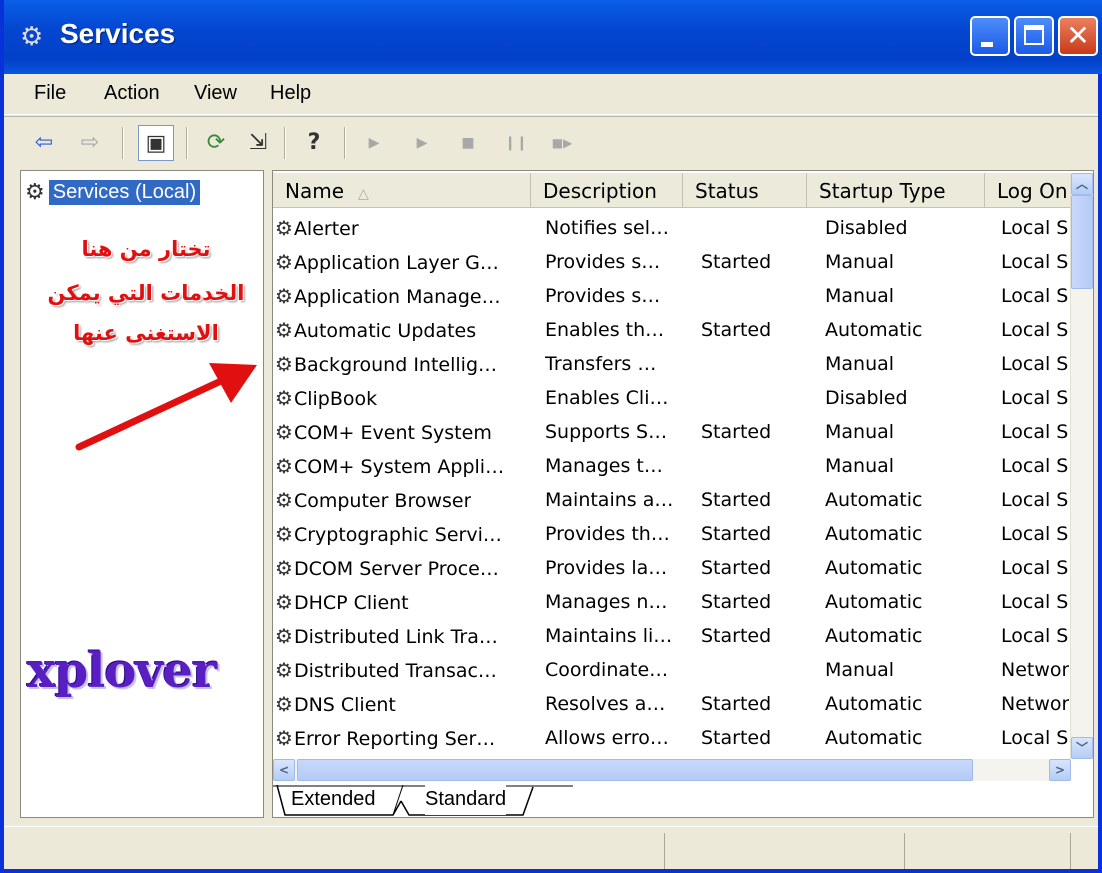 This screenshot has height=873, width=1102. Describe the element at coordinates (44, 143) in the screenshot. I see `back-button: ⇦` at that location.